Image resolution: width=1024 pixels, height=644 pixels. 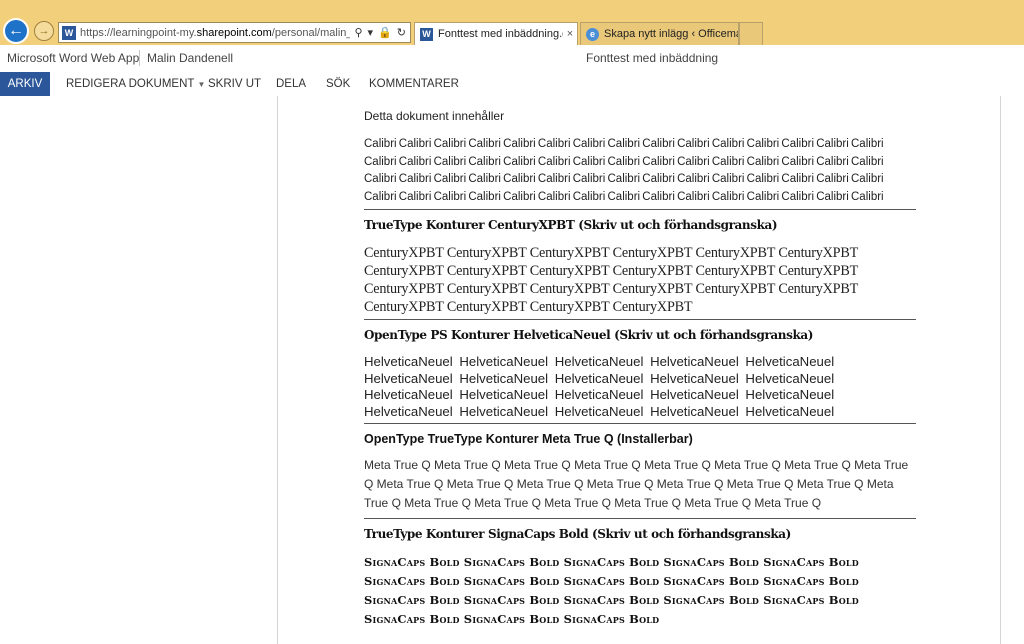 I want to click on address-controls: ⚲ ▾ 🔒 ↻, so click(x=380, y=32).